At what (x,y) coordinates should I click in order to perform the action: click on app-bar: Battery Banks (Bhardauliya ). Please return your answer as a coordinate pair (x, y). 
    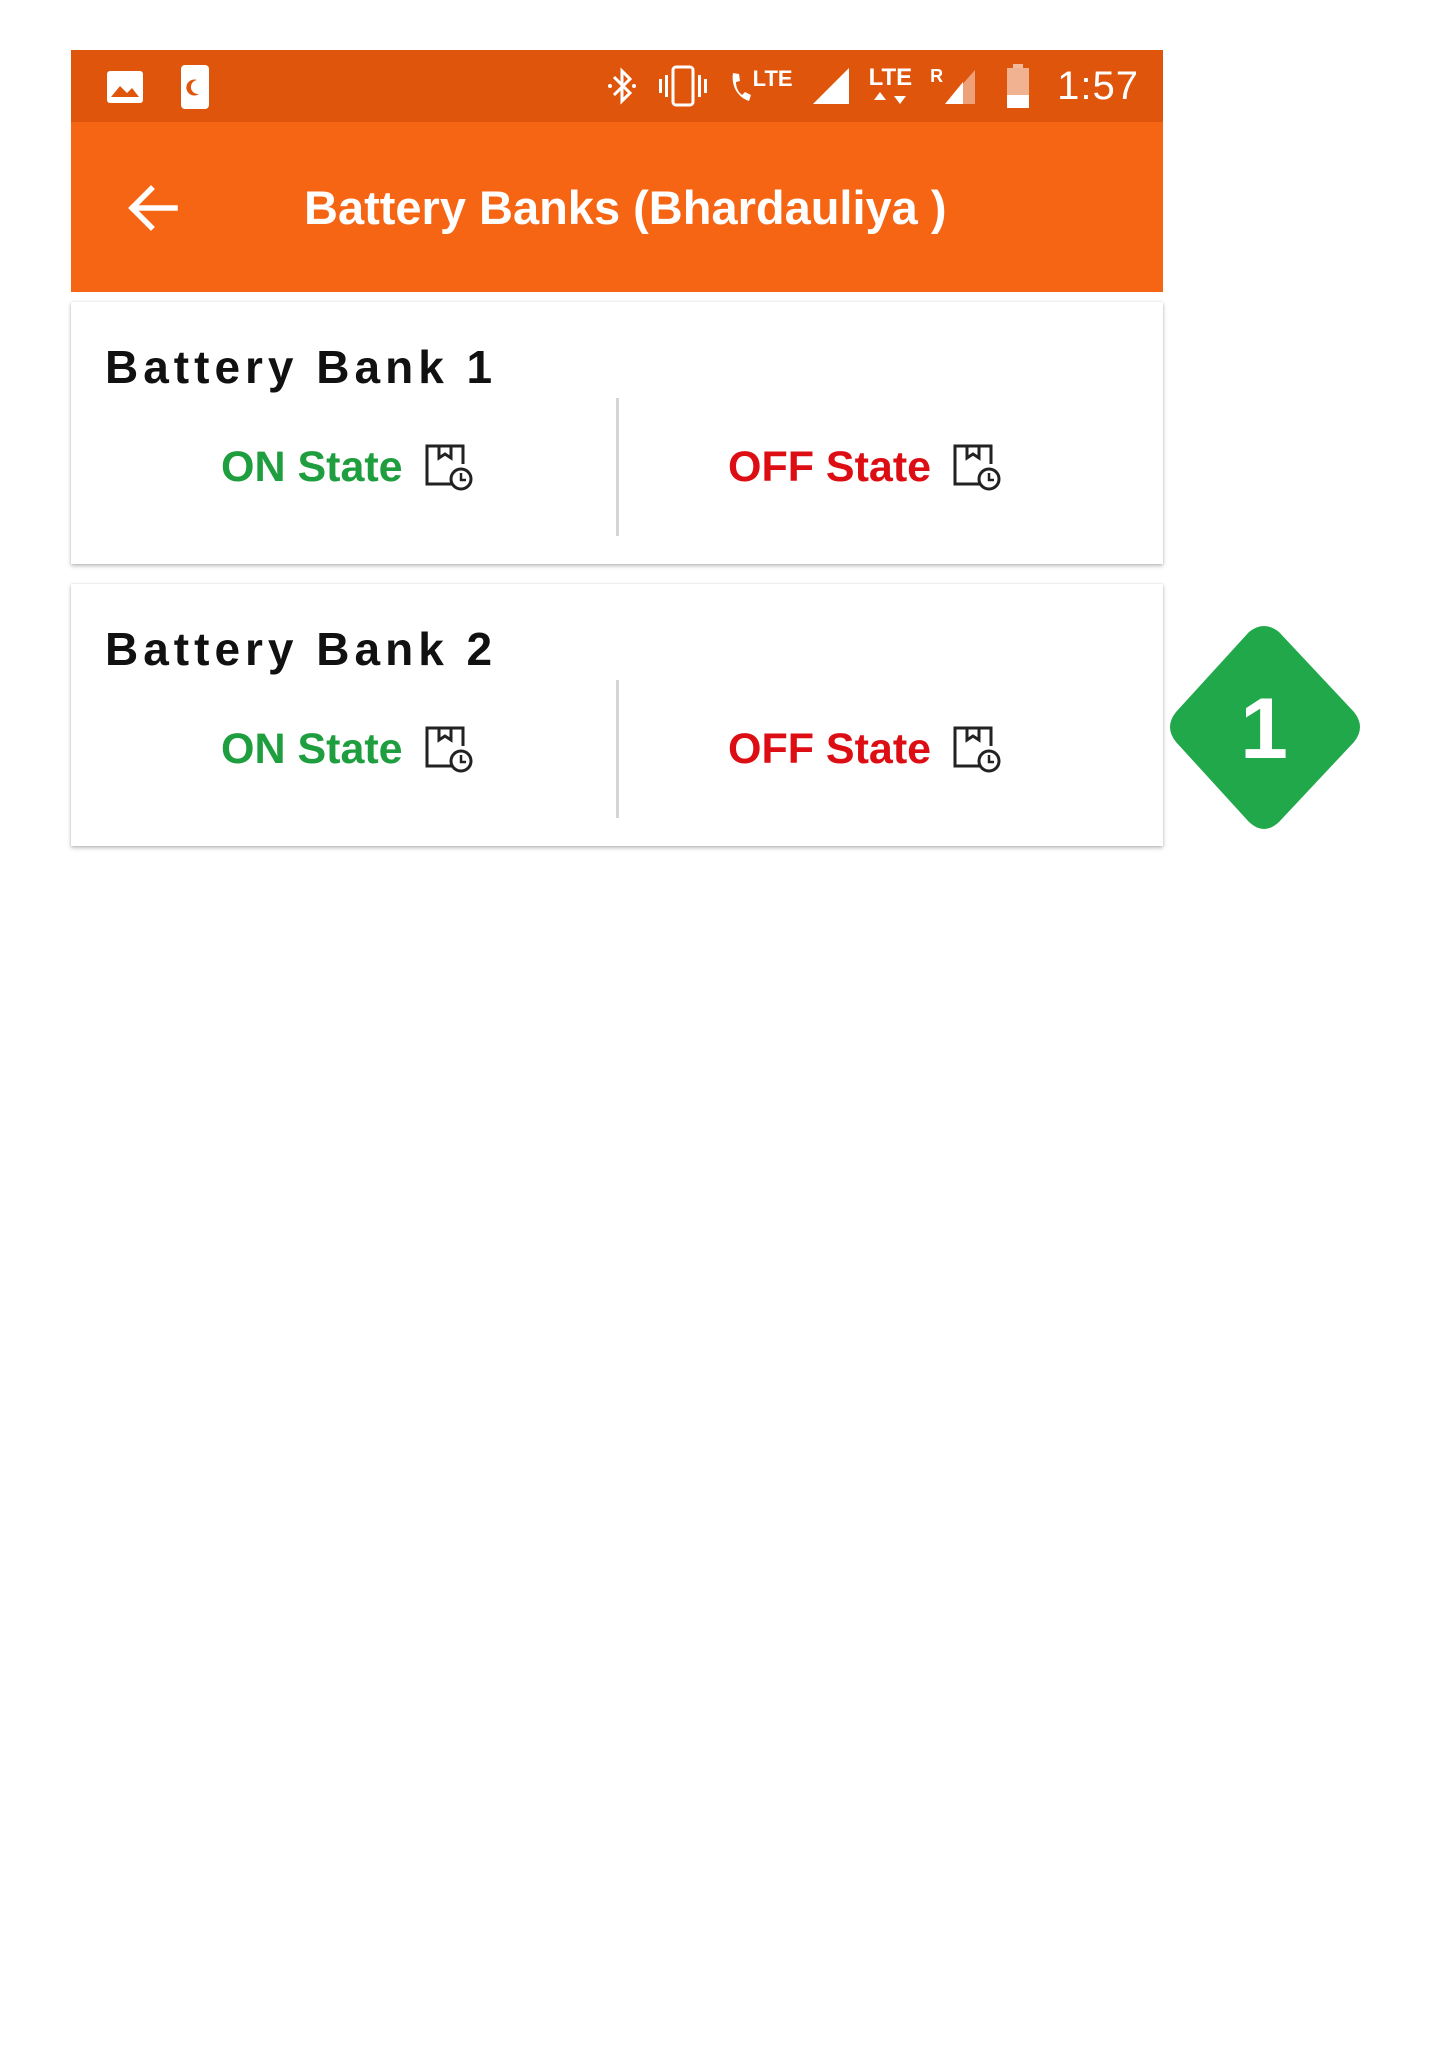
    Looking at the image, I should click on (617, 207).